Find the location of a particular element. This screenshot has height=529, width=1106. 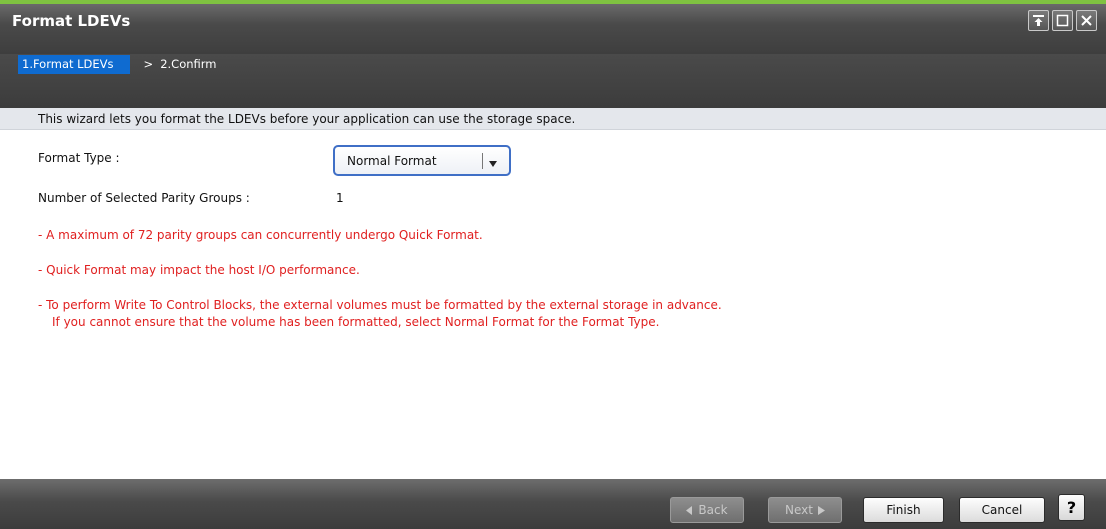

help-button: ? is located at coordinates (1071, 507).